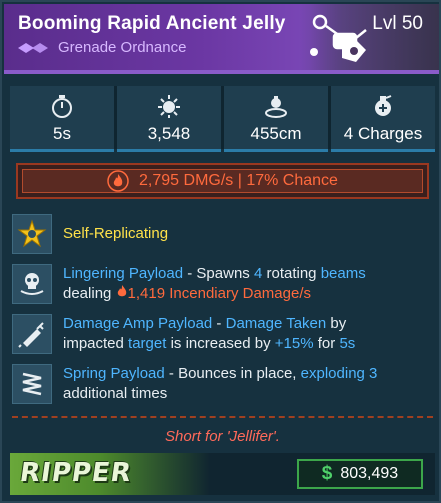 The image size is (441, 503). I want to click on perk-self-replicating: Self-Replicating, so click(217, 234).